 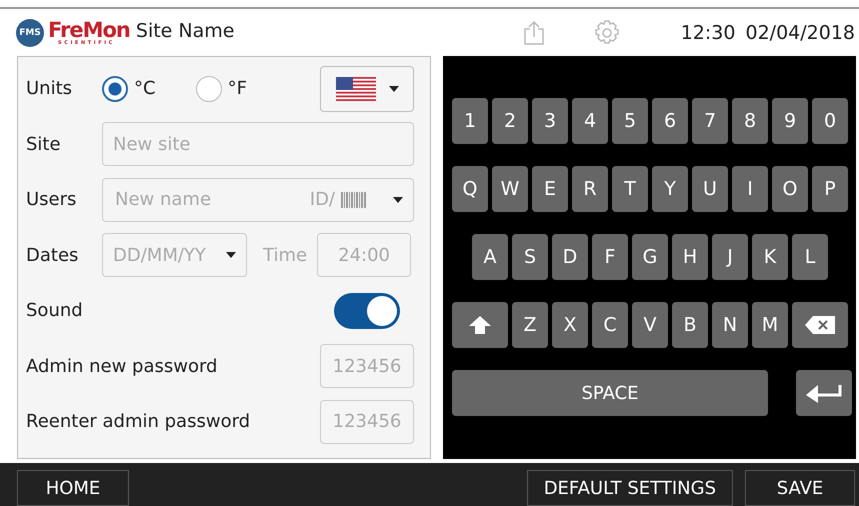 What do you see at coordinates (629, 488) in the screenshot?
I see `footer-button: DEFAULT SETTINGS` at bounding box center [629, 488].